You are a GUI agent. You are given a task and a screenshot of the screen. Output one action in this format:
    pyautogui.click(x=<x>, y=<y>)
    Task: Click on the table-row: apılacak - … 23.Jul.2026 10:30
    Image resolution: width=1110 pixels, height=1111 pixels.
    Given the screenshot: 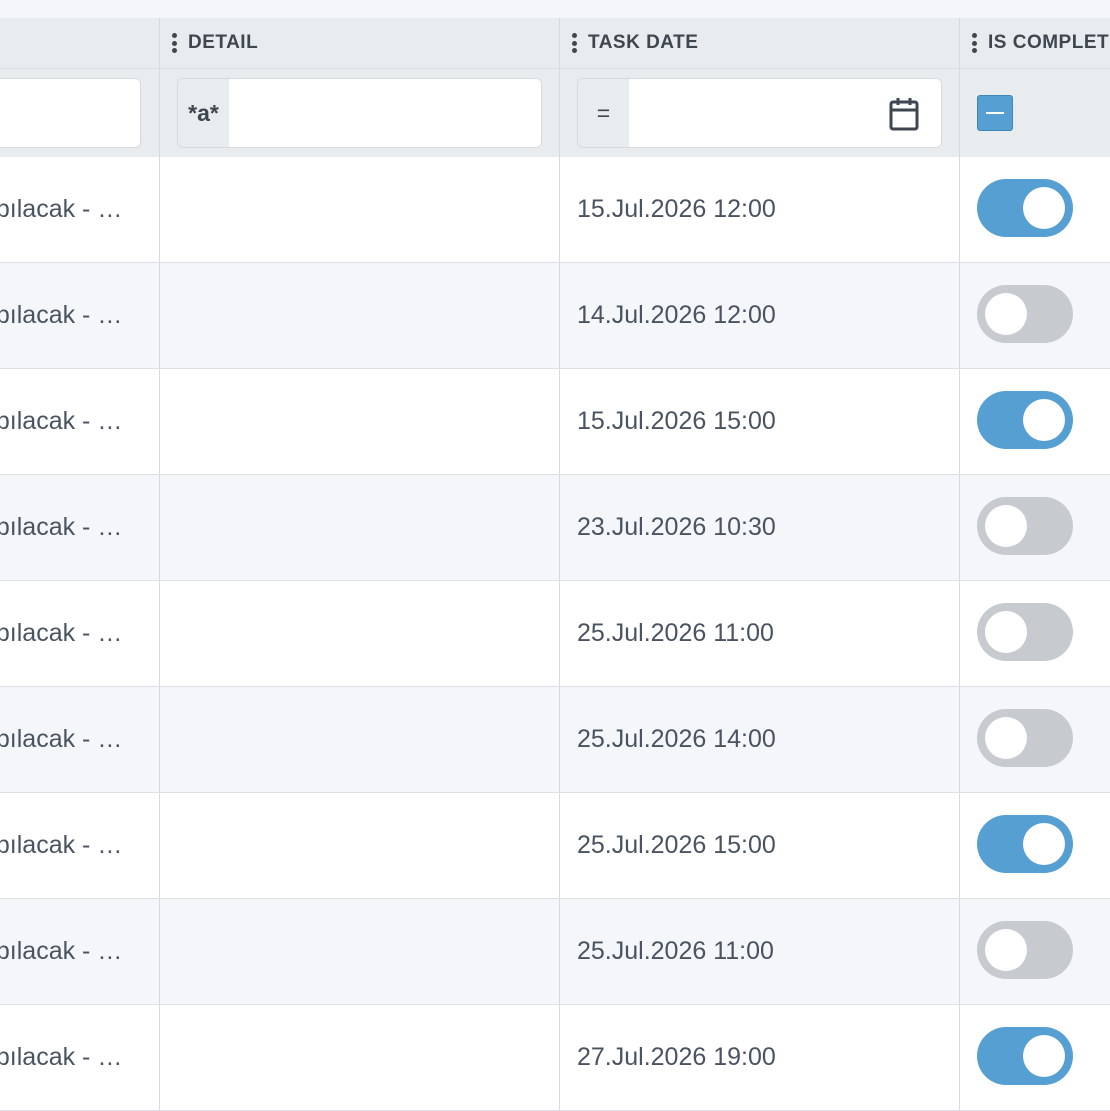 What is the action you would take?
    pyautogui.click(x=555, y=528)
    